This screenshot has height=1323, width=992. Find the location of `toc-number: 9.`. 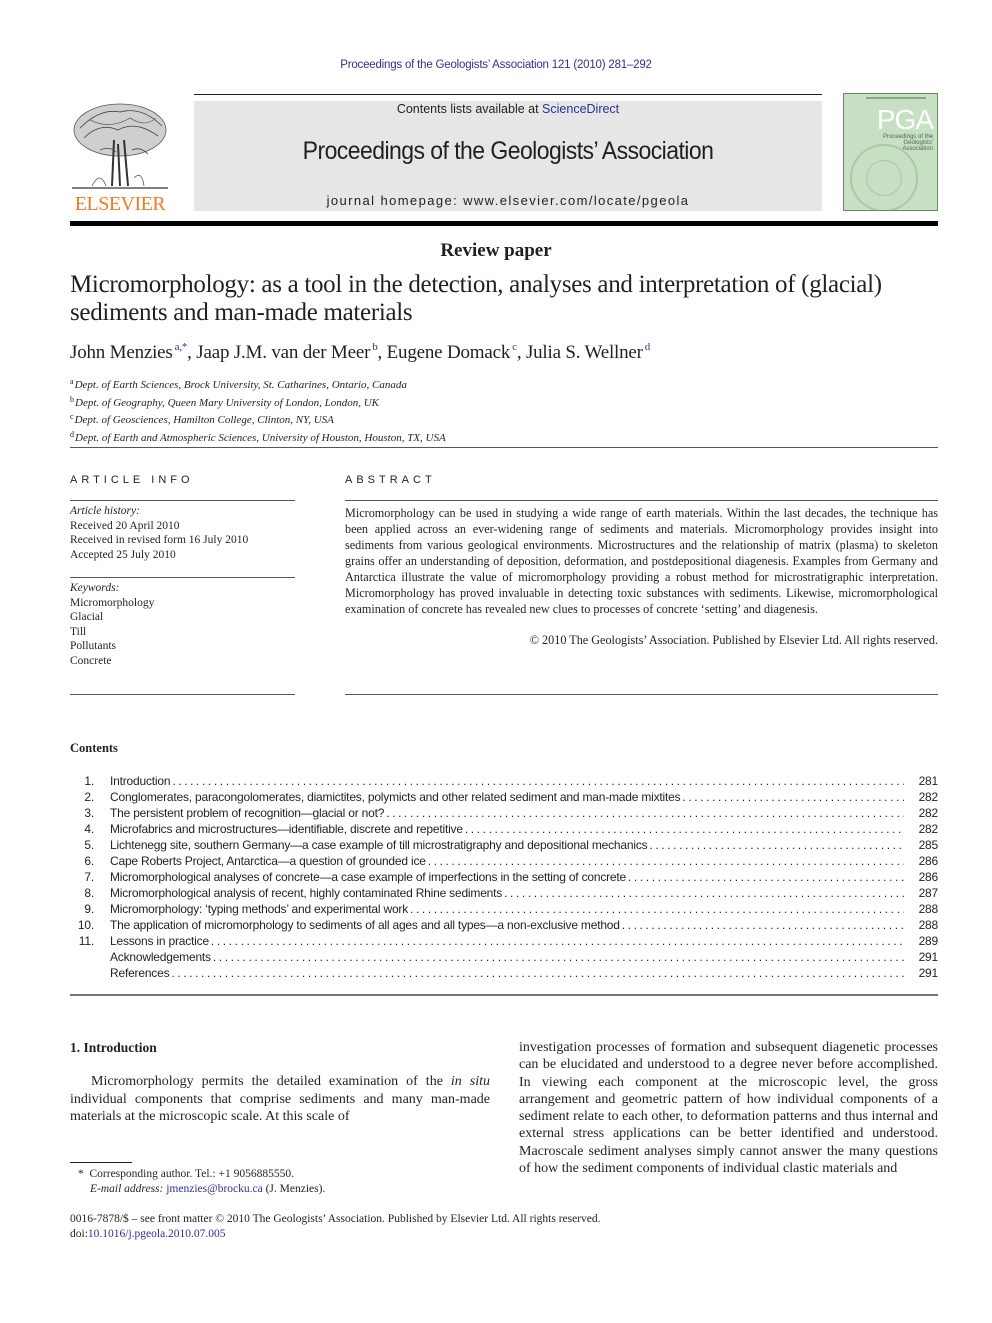

toc-number: 9. is located at coordinates (89, 909).